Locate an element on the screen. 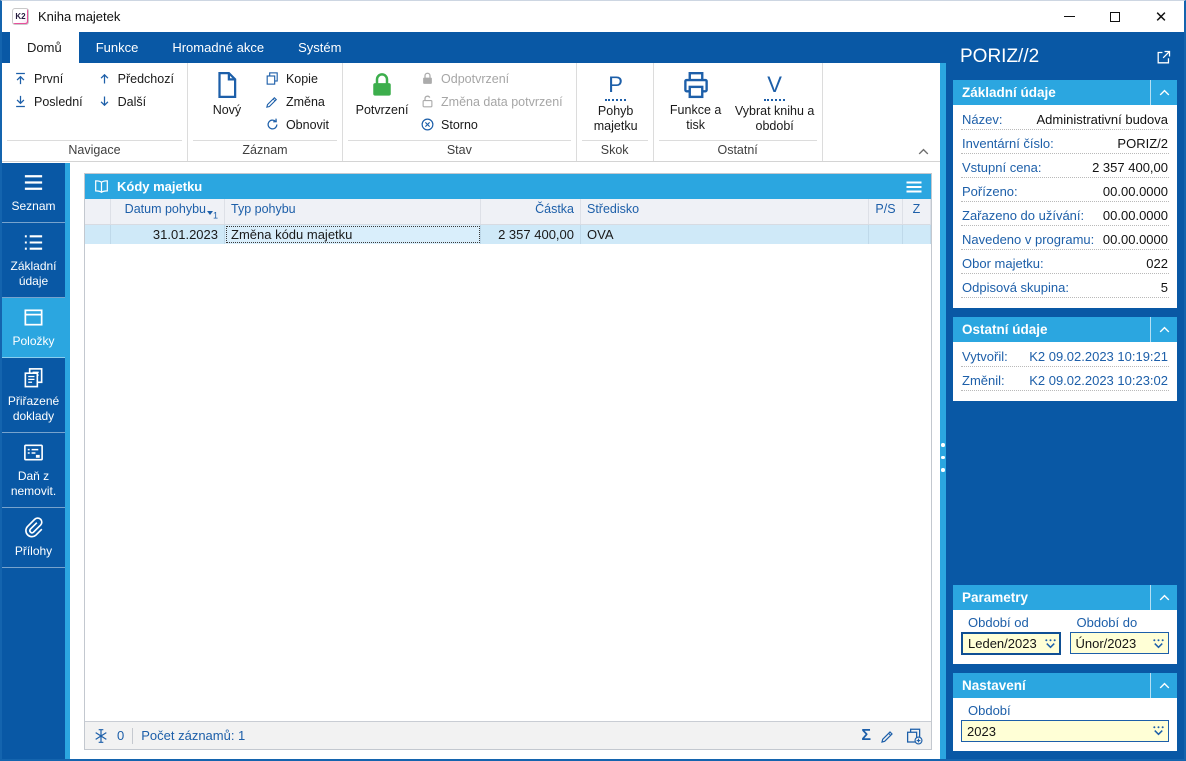  flag-count: 0 is located at coordinates (121, 735).